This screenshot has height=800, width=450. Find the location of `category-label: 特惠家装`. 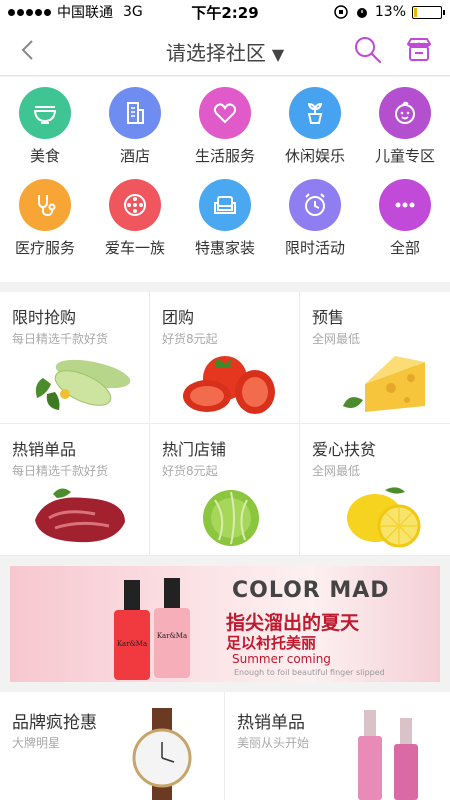

category-label: 特惠家装 is located at coordinates (224, 248).